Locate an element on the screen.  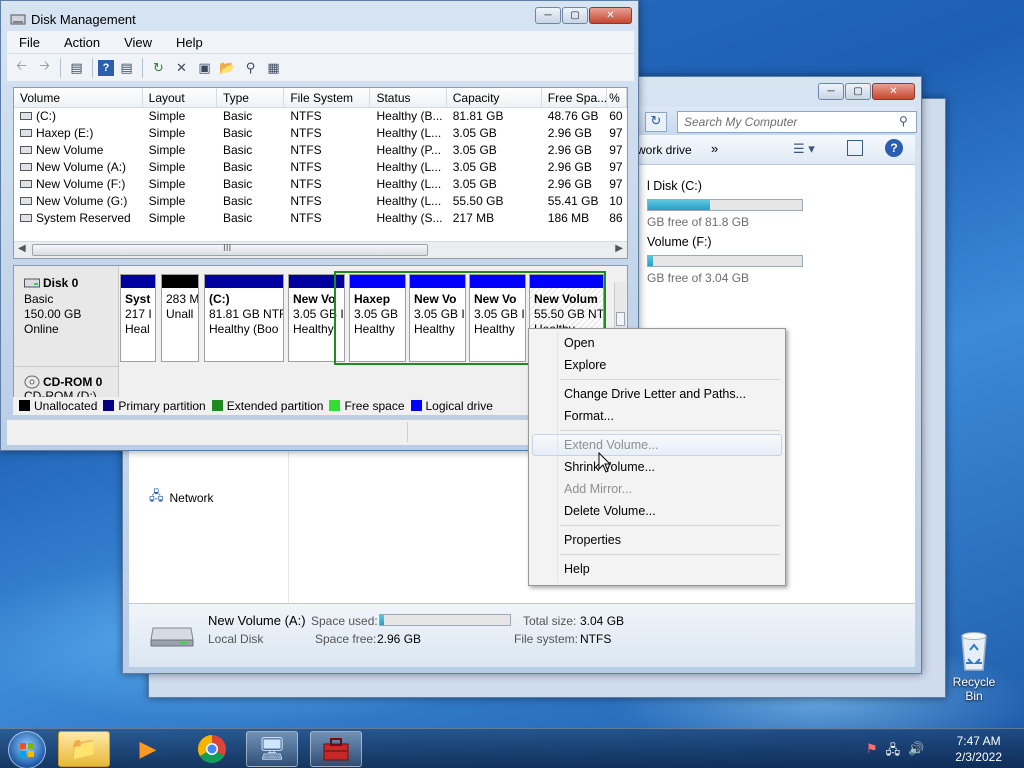
disk-map-scroll-thumb is located at coordinates (620, 319).